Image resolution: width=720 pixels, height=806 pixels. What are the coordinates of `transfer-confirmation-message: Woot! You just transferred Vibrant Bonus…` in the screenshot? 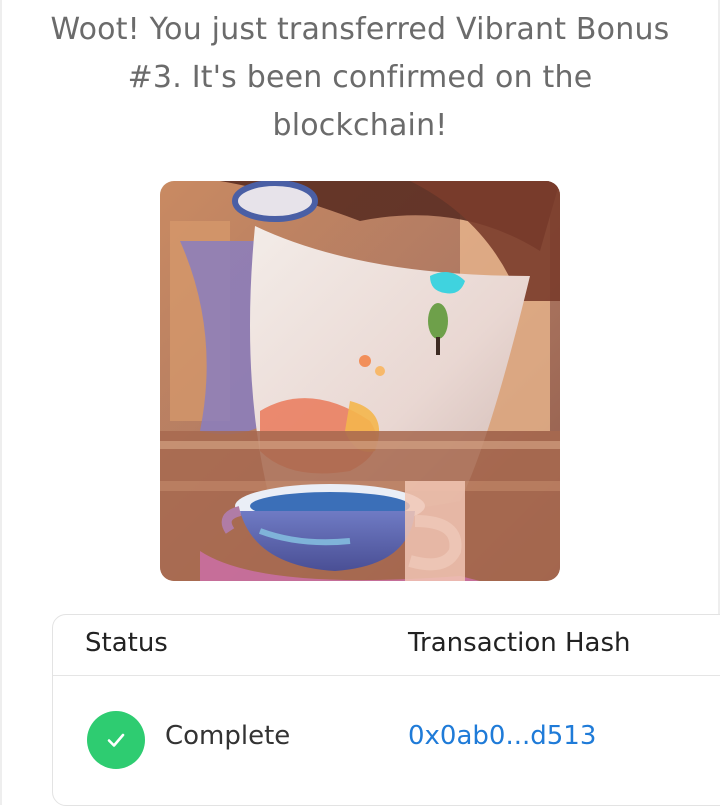 It's located at (360, 77).